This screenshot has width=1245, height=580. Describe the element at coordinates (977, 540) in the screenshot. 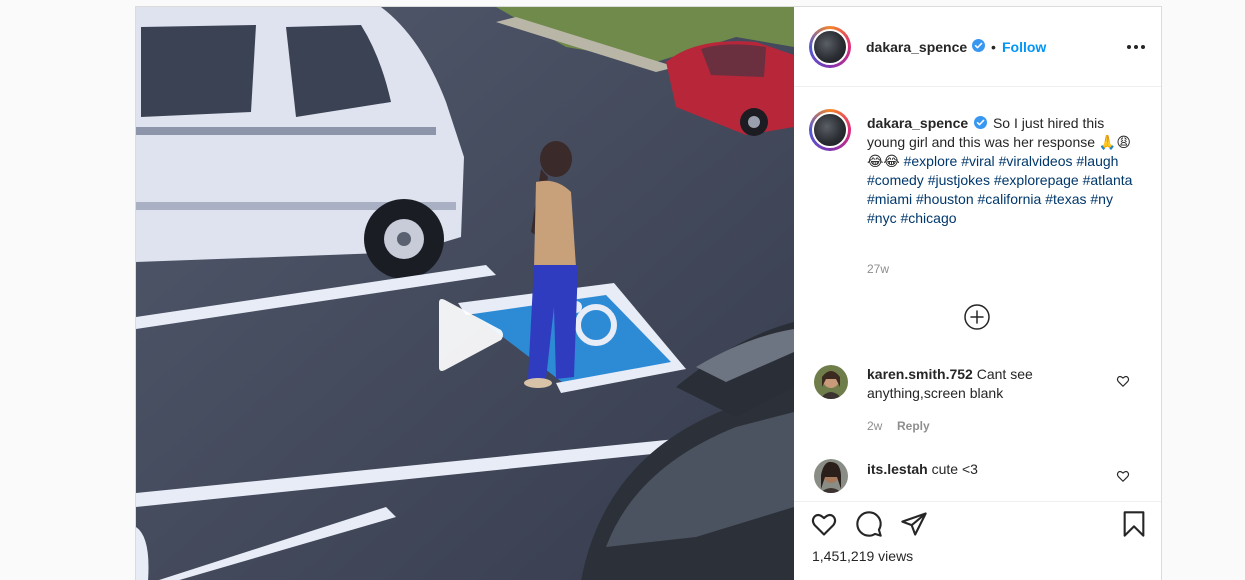

I see `action-bar: 1,451,219 views` at that location.